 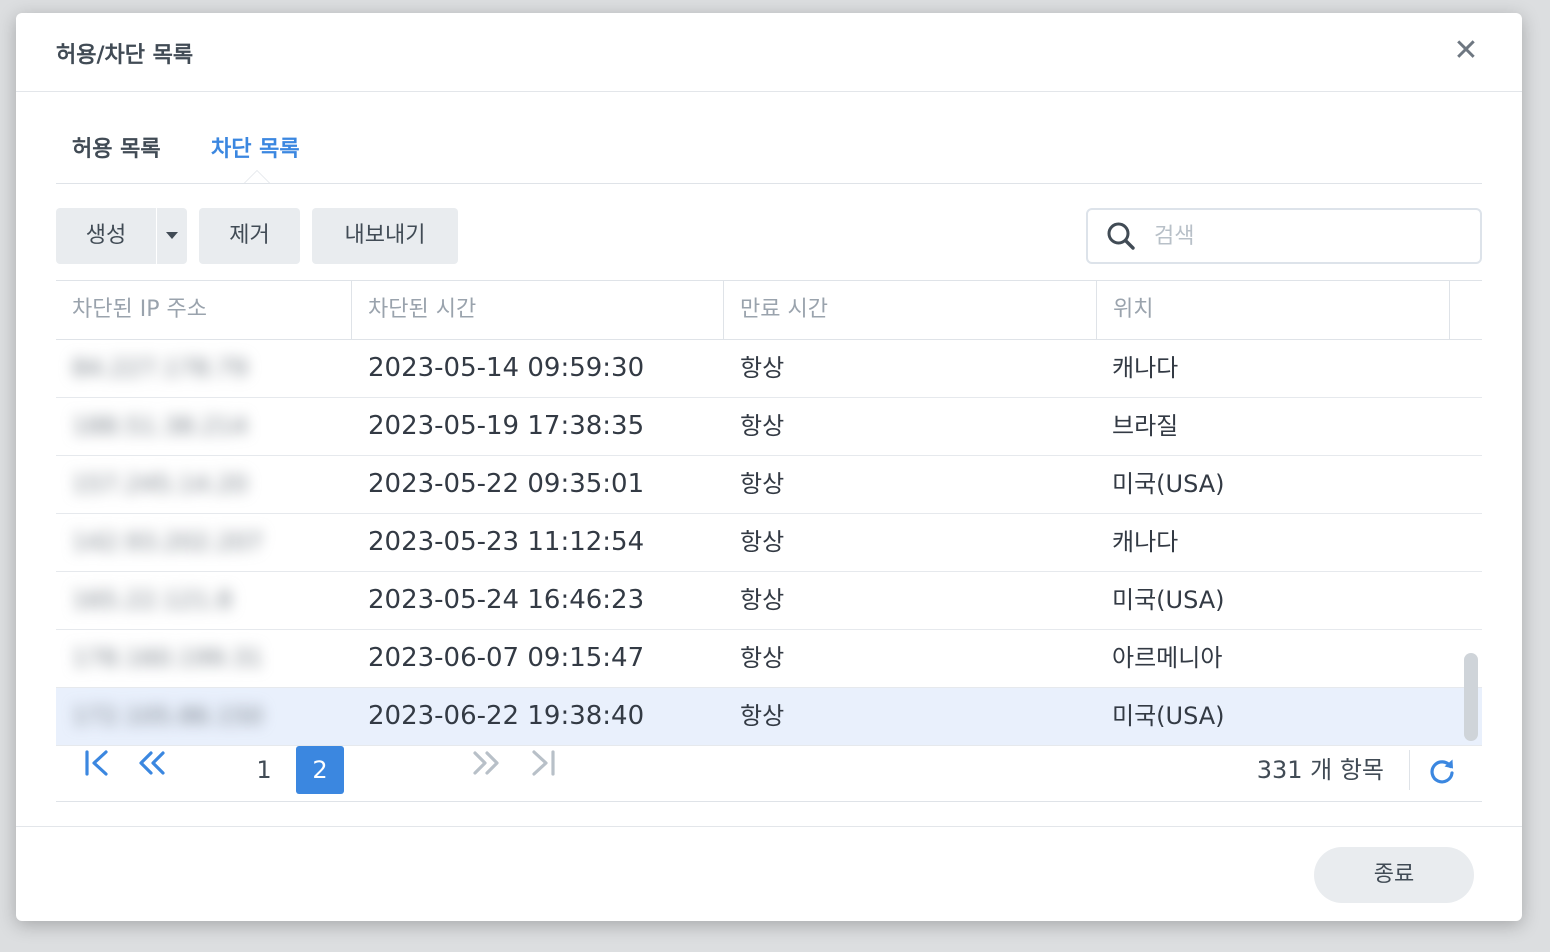 I want to click on first-page-icon, so click(x=97, y=770).